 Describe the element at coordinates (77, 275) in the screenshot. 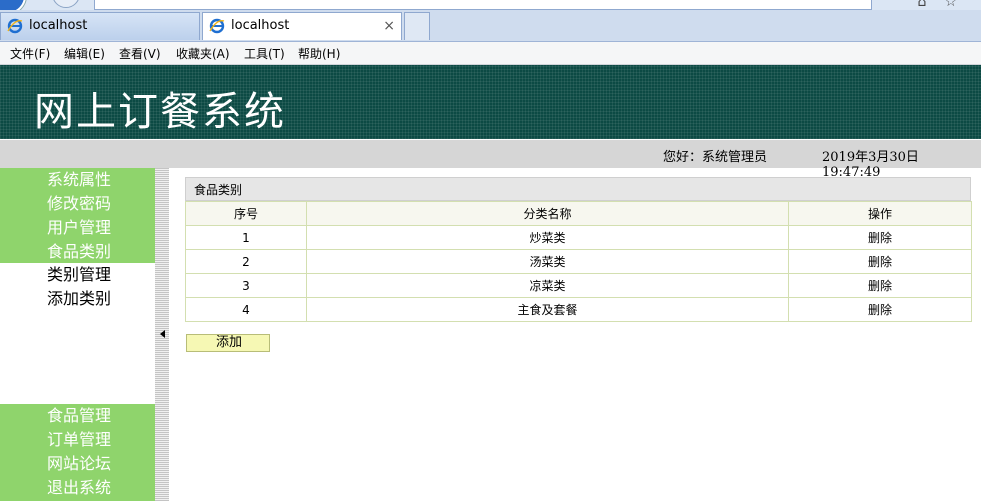

I see `nav-subitem-category-management: 类别管理` at that location.